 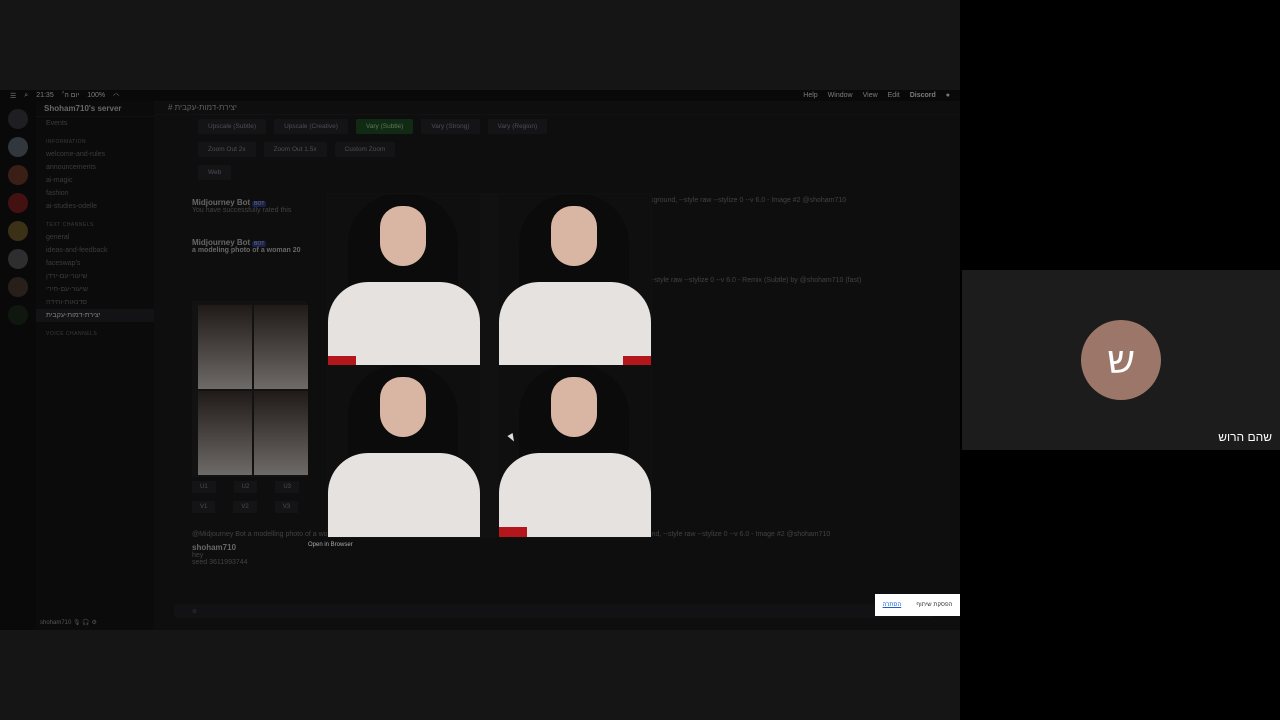 I want to click on participant-tile: ש שהם הרוש, so click(x=1121, y=360).